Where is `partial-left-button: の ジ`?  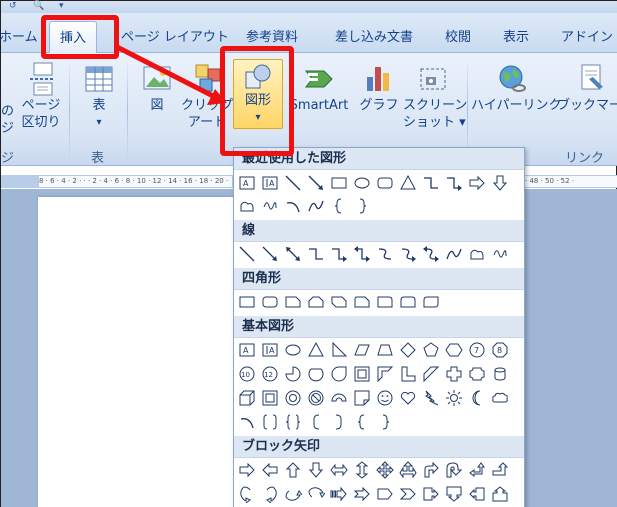
partial-left-button: の ジ is located at coordinates (8, 120).